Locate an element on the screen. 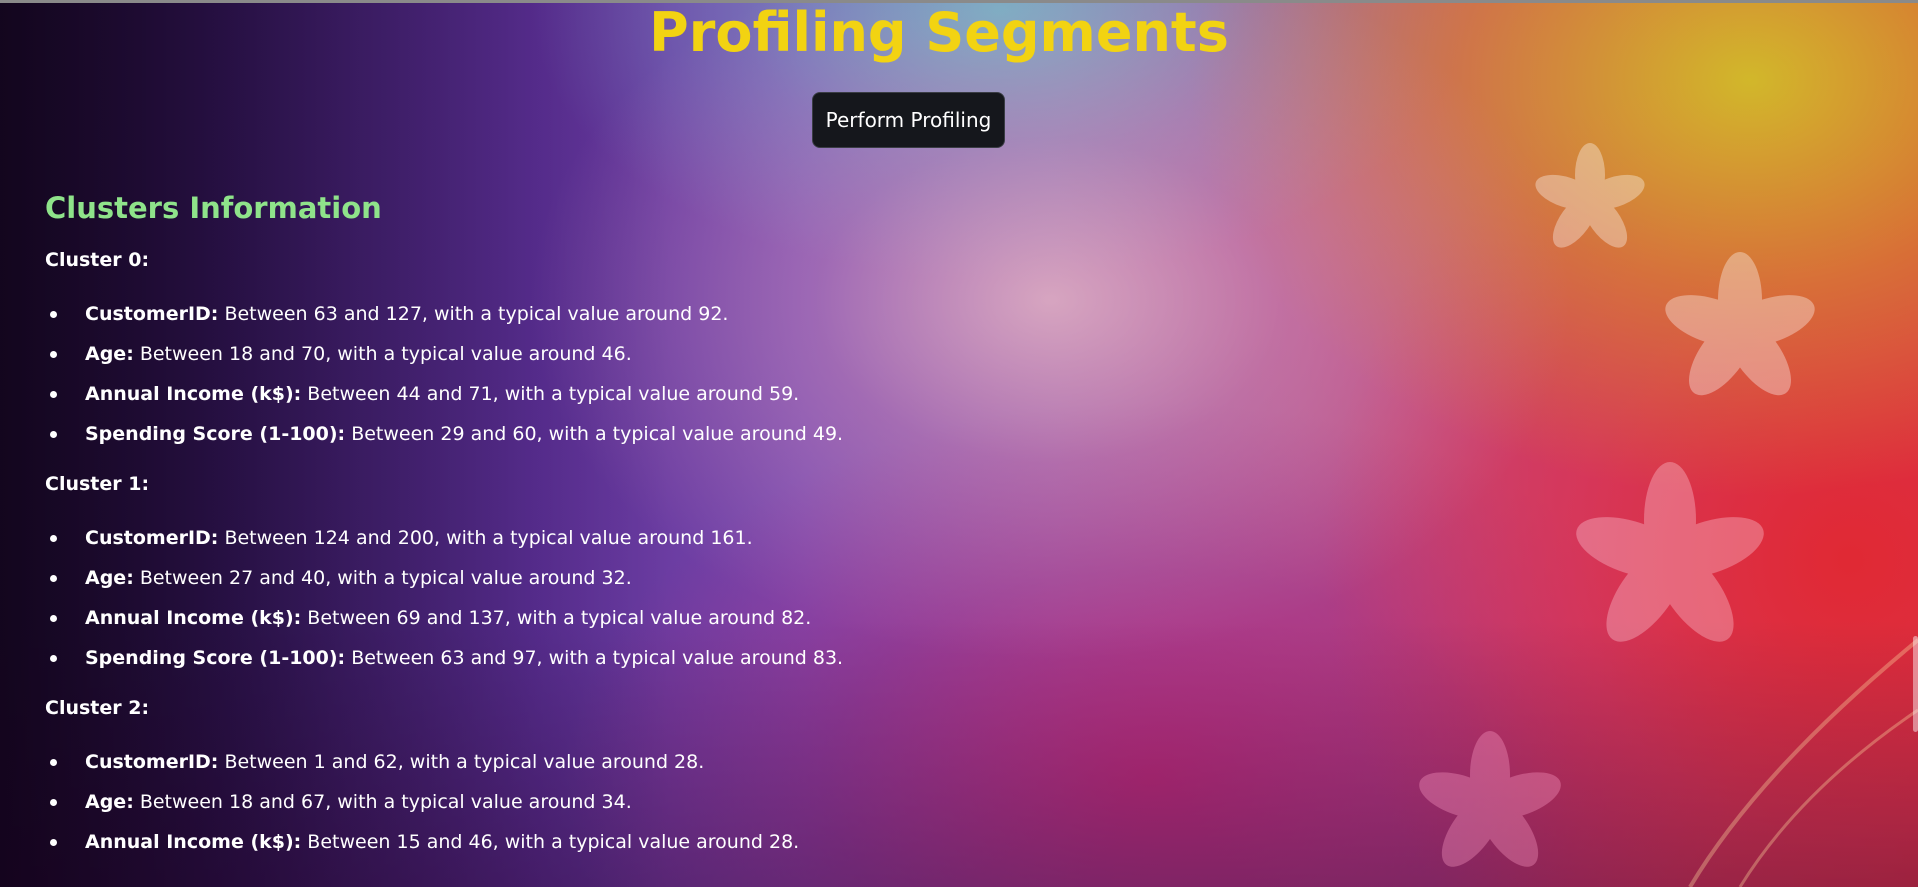 This screenshot has height=887, width=1918. section-title: Clusters Information is located at coordinates (213, 208).